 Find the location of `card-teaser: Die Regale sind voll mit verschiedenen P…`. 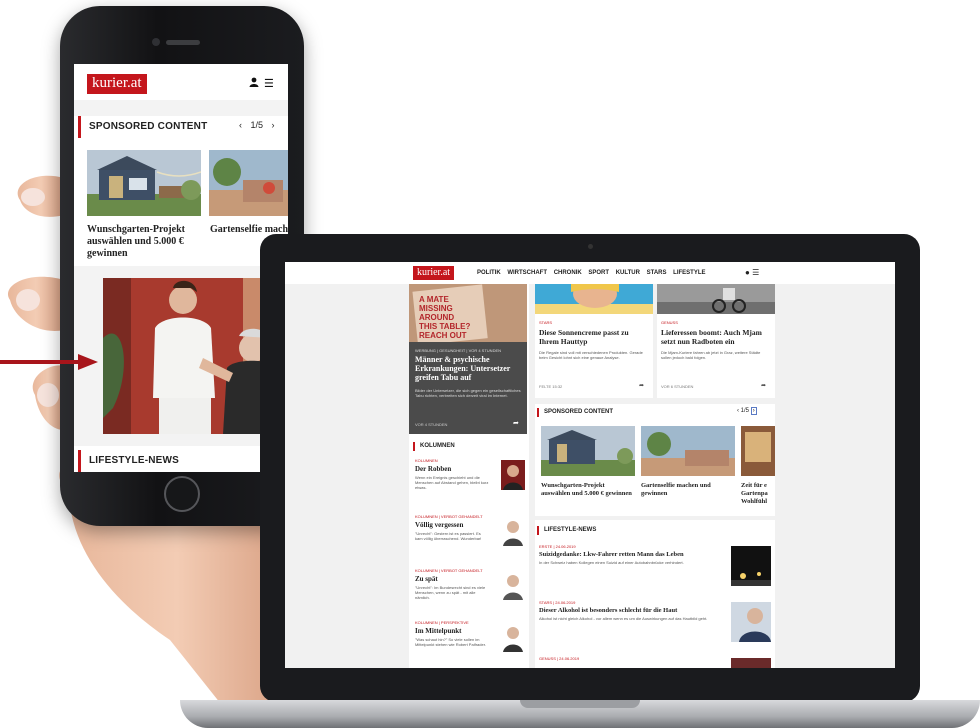

card-teaser: Die Regale sind voll mit verschiedenen P… is located at coordinates (591, 355).